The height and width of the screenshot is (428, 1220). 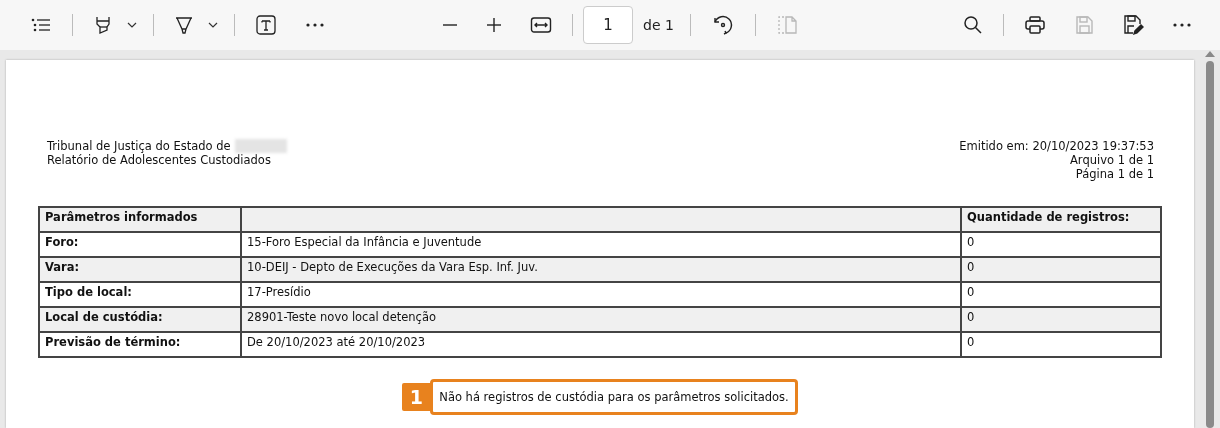 What do you see at coordinates (416, 397) in the screenshot?
I see `step-badge: 1` at bounding box center [416, 397].